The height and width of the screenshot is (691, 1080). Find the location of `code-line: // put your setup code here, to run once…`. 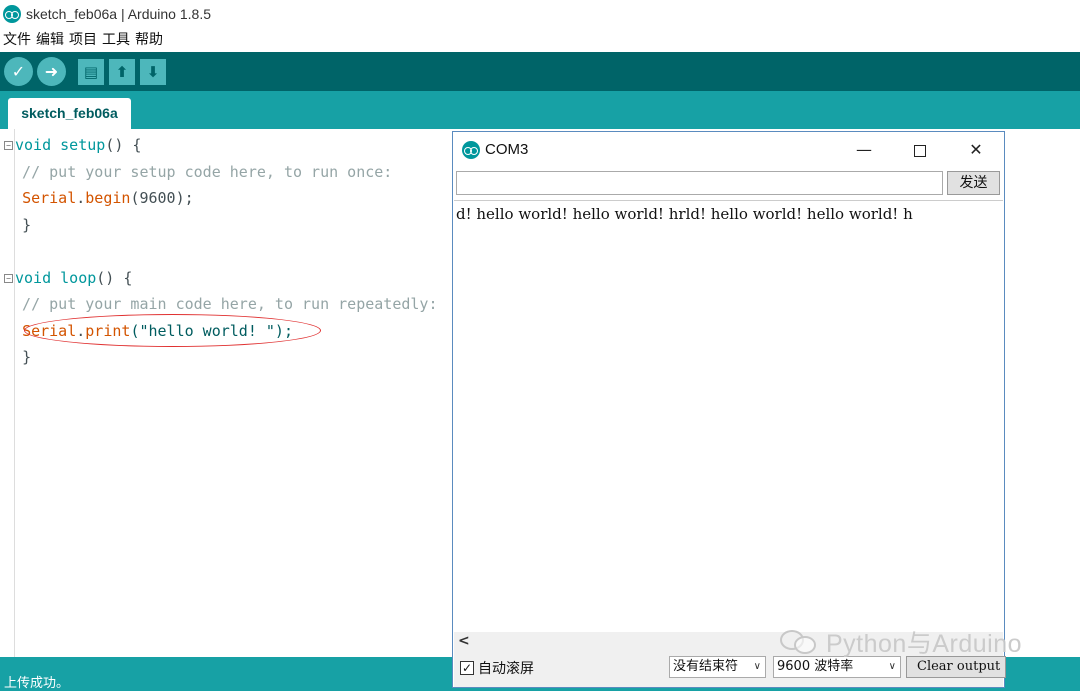

code-line: // put your setup code here, to run once… is located at coordinates (198, 171).